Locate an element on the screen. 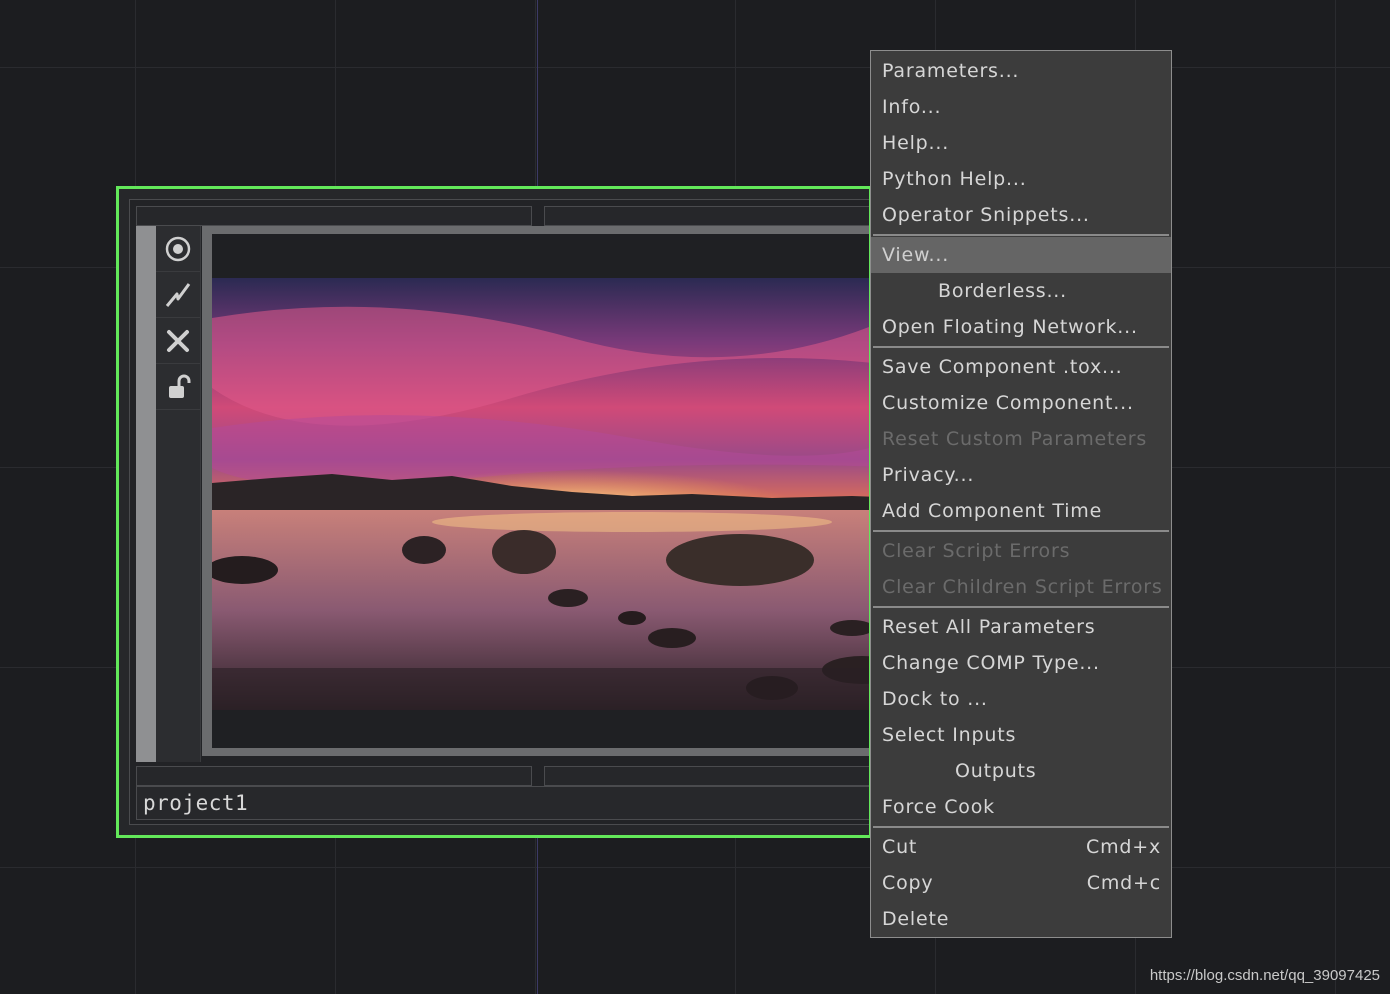  menu-item-shortcut: Cmd+c is located at coordinates (1123, 883).